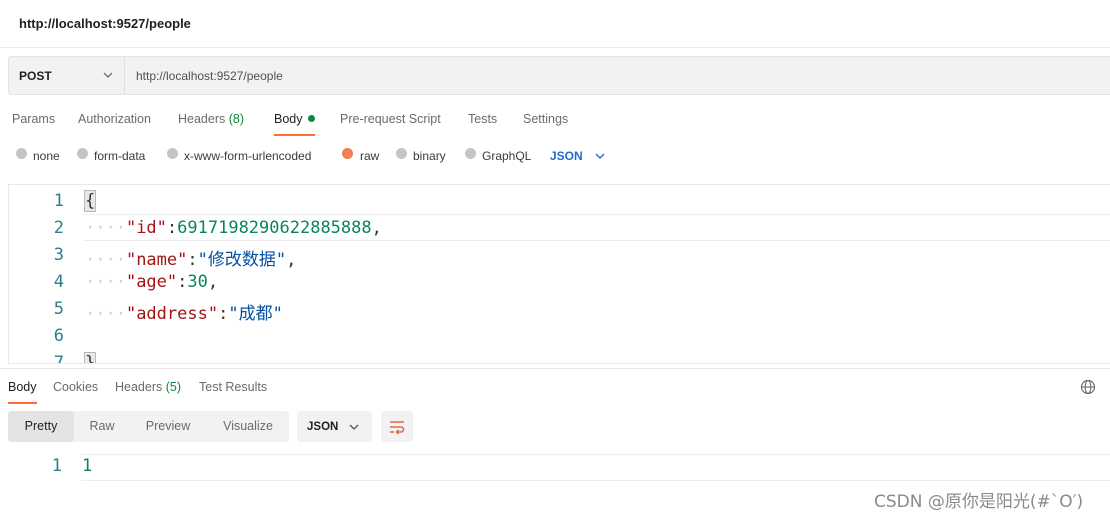 The image size is (1110, 517). What do you see at coordinates (236, 119) in the screenshot?
I see `headers-count: (8)` at bounding box center [236, 119].